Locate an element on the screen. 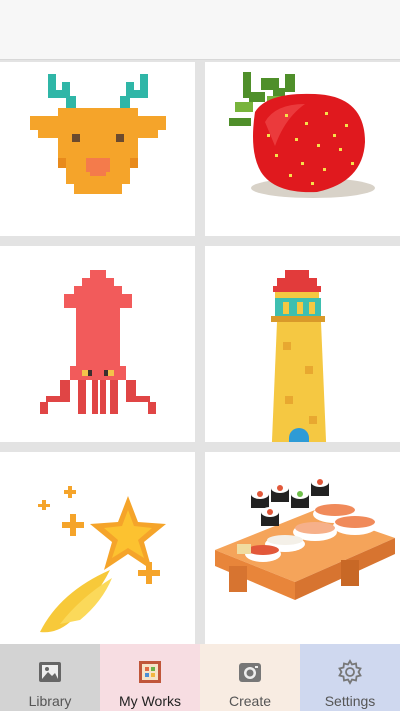 The image size is (400, 711). stamp-icon is located at coordinates (150, 672).